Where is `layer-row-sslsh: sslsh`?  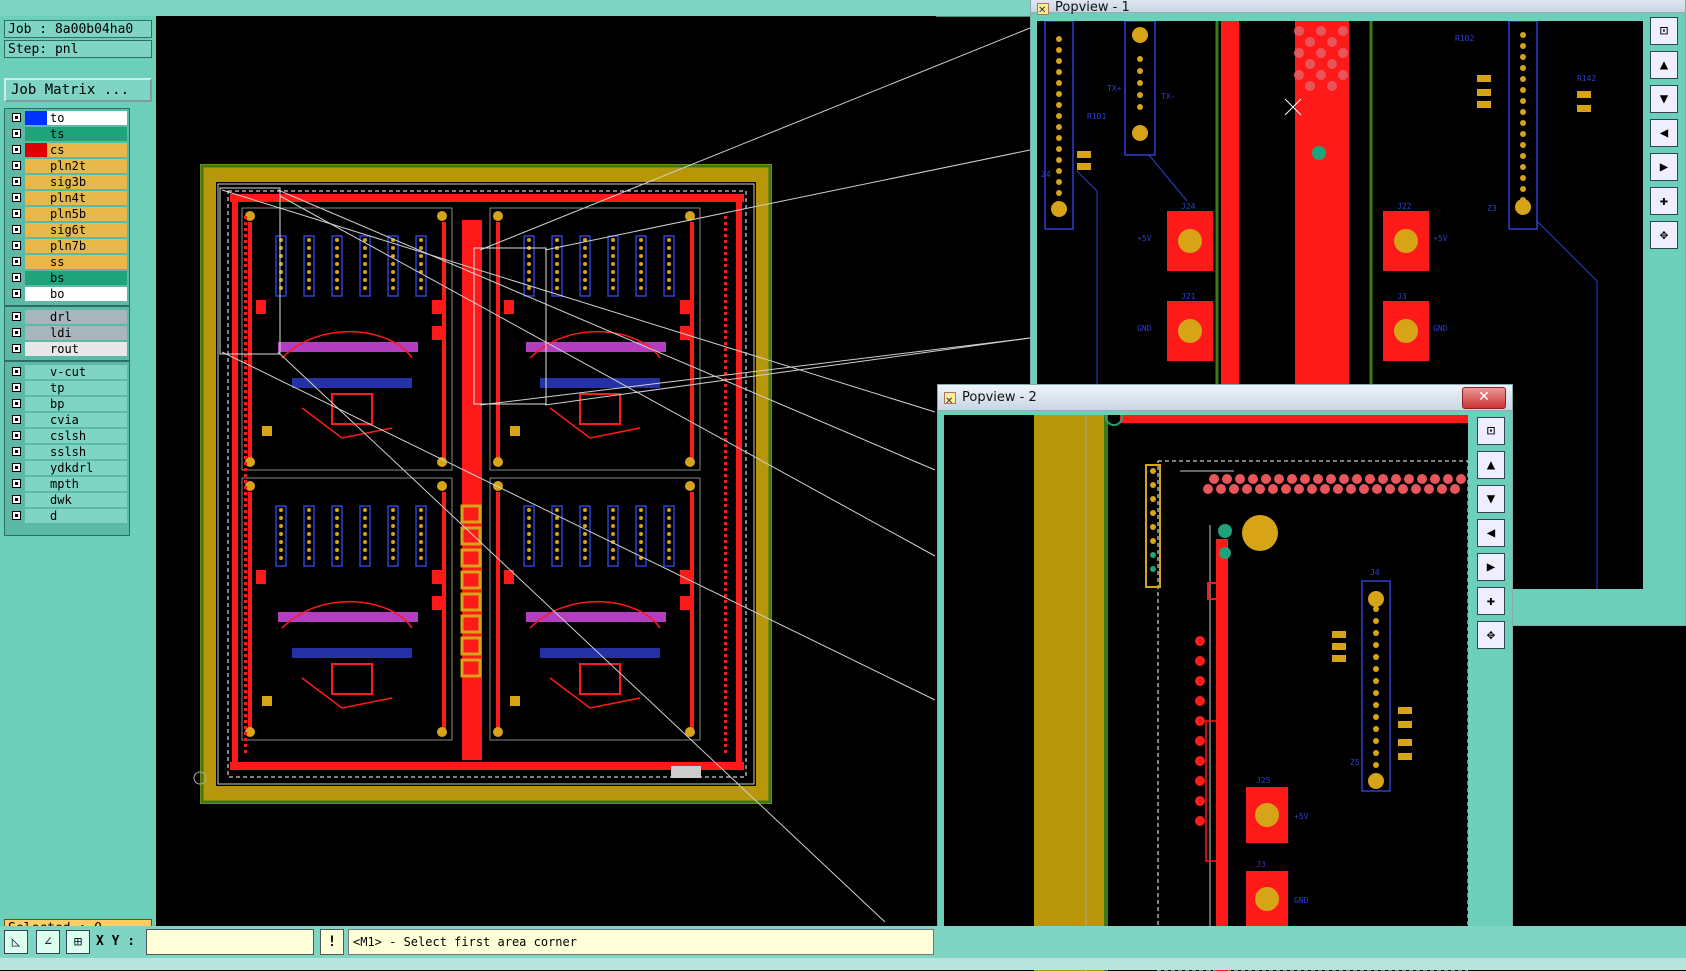 layer-row-sslsh: sslsh is located at coordinates (68, 452).